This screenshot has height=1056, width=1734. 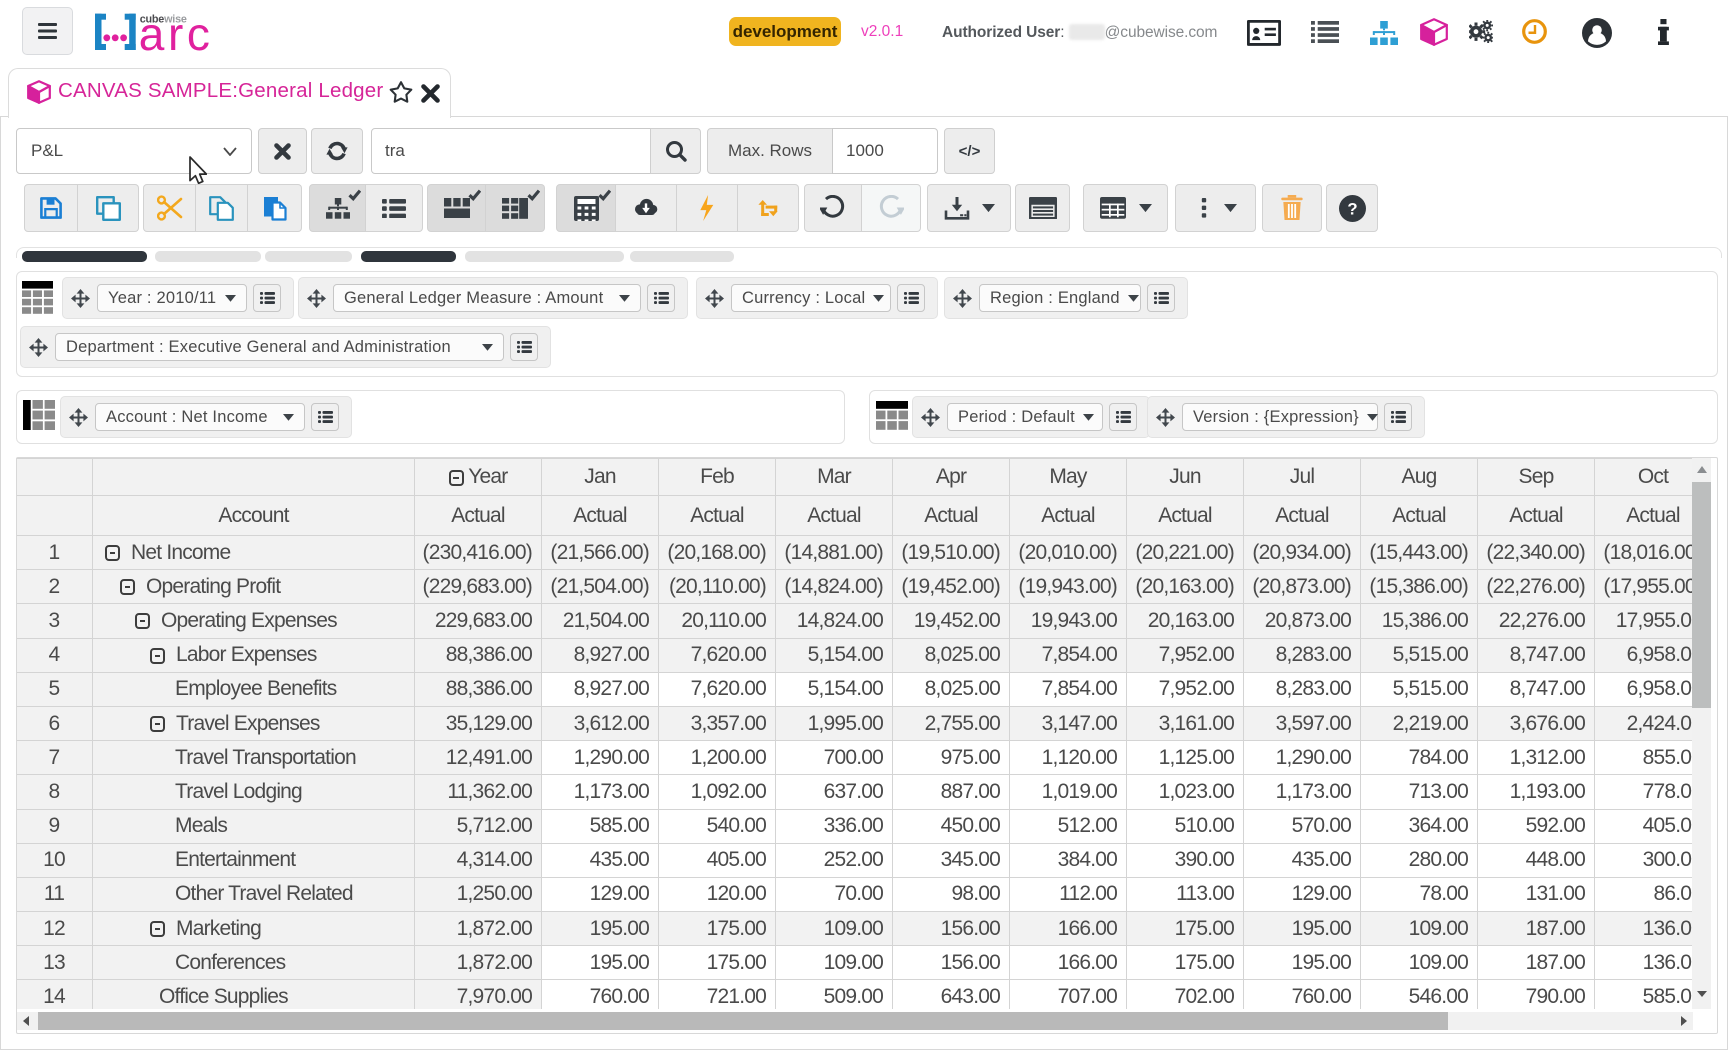 What do you see at coordinates (176, 35) in the screenshot?
I see `svg-text: arc` at bounding box center [176, 35].